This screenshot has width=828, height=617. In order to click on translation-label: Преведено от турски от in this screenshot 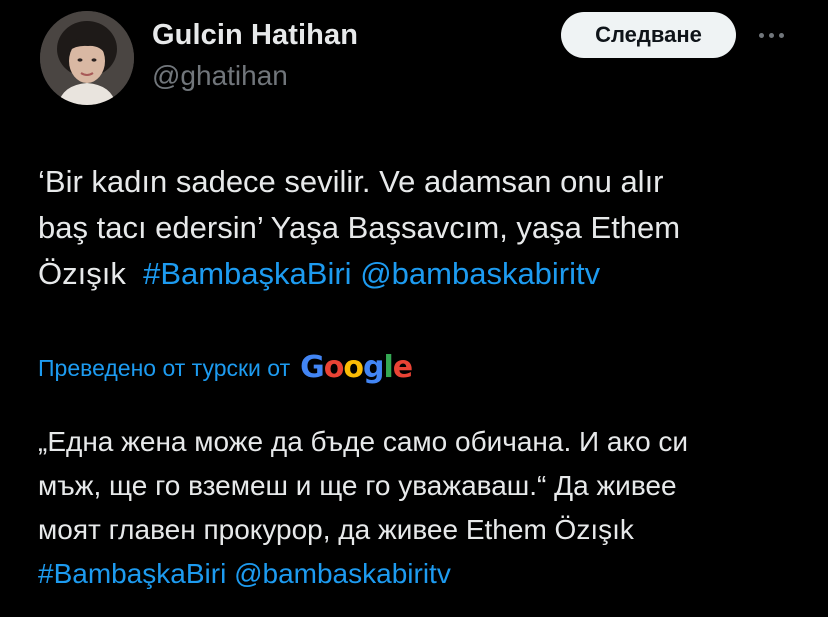, I will do `click(164, 367)`.